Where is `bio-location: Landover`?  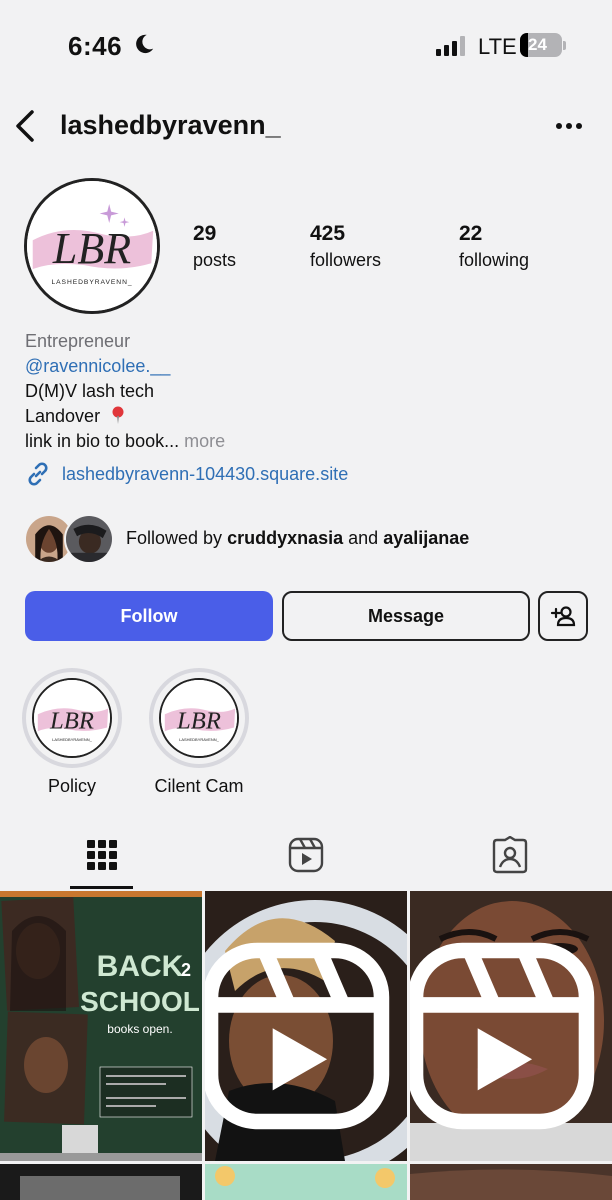
bio-location: Landover is located at coordinates (75, 416).